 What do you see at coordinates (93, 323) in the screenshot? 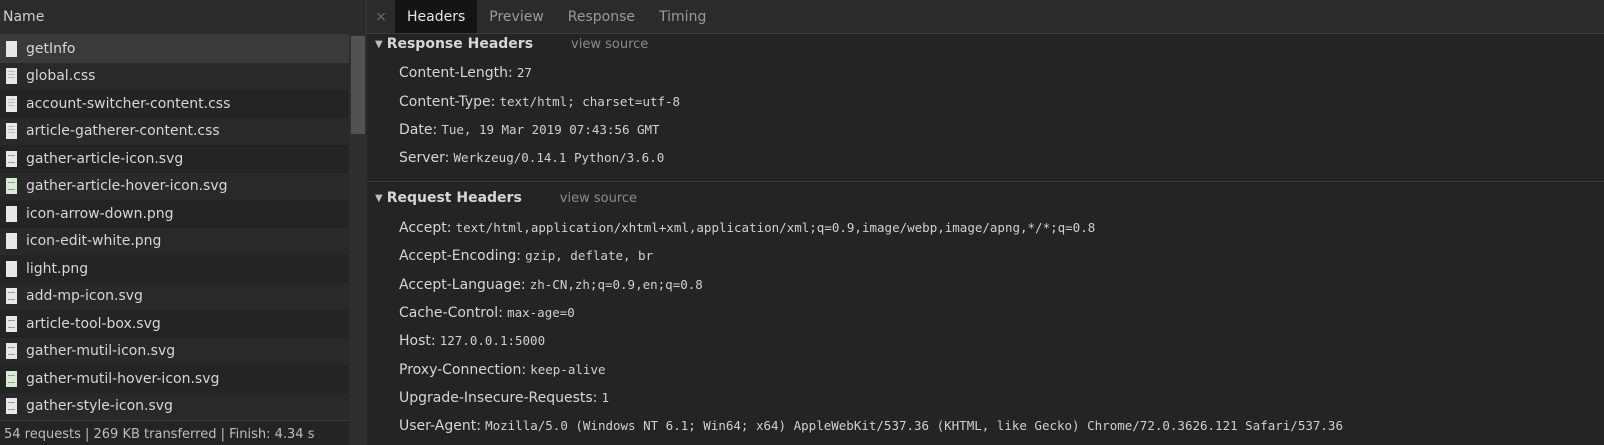
I see `file-name: article-tool-box.svg` at bounding box center [93, 323].